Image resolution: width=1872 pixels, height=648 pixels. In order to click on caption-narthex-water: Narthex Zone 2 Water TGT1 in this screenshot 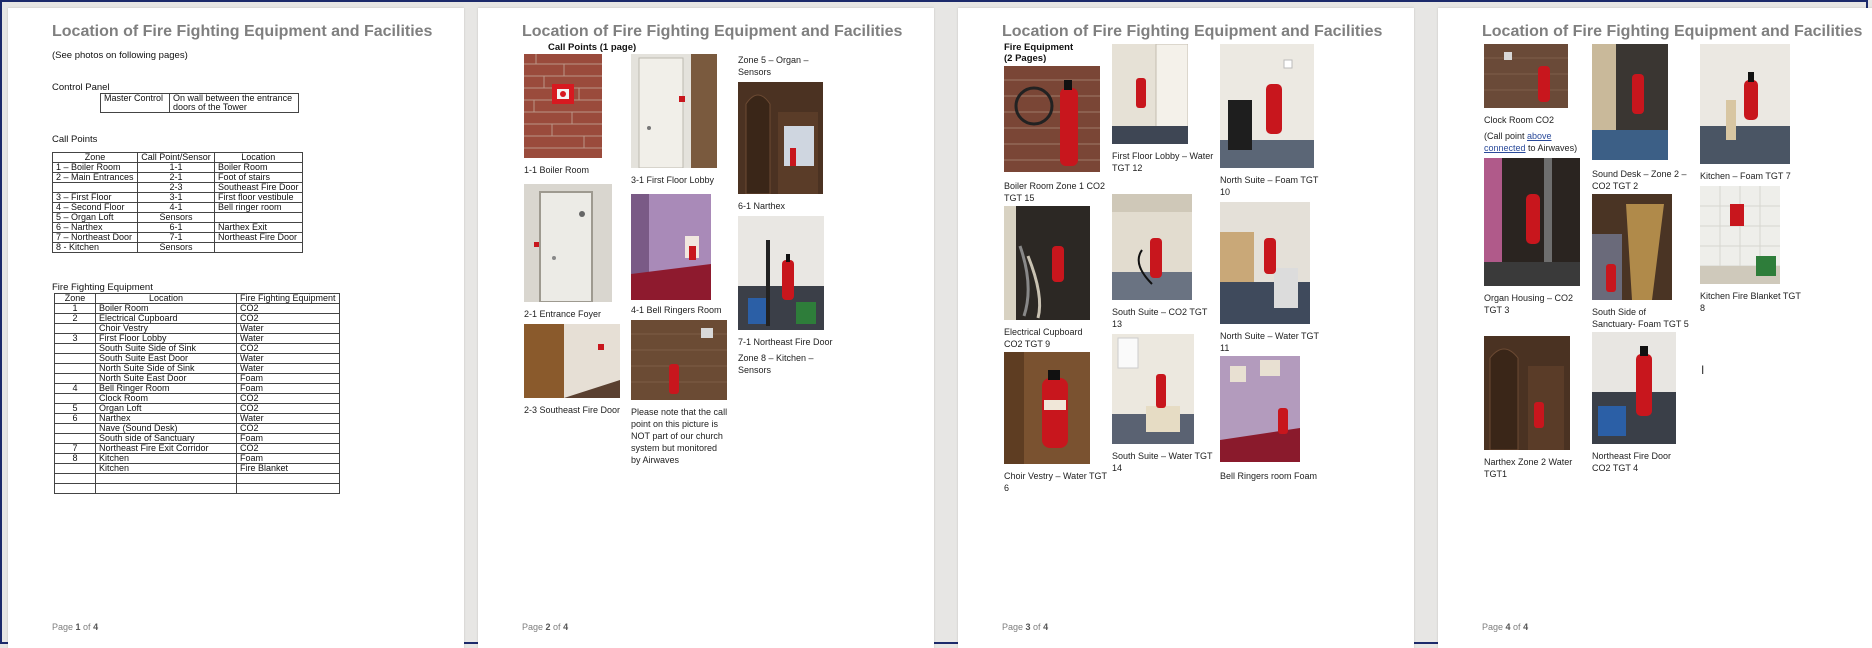, I will do `click(1528, 468)`.